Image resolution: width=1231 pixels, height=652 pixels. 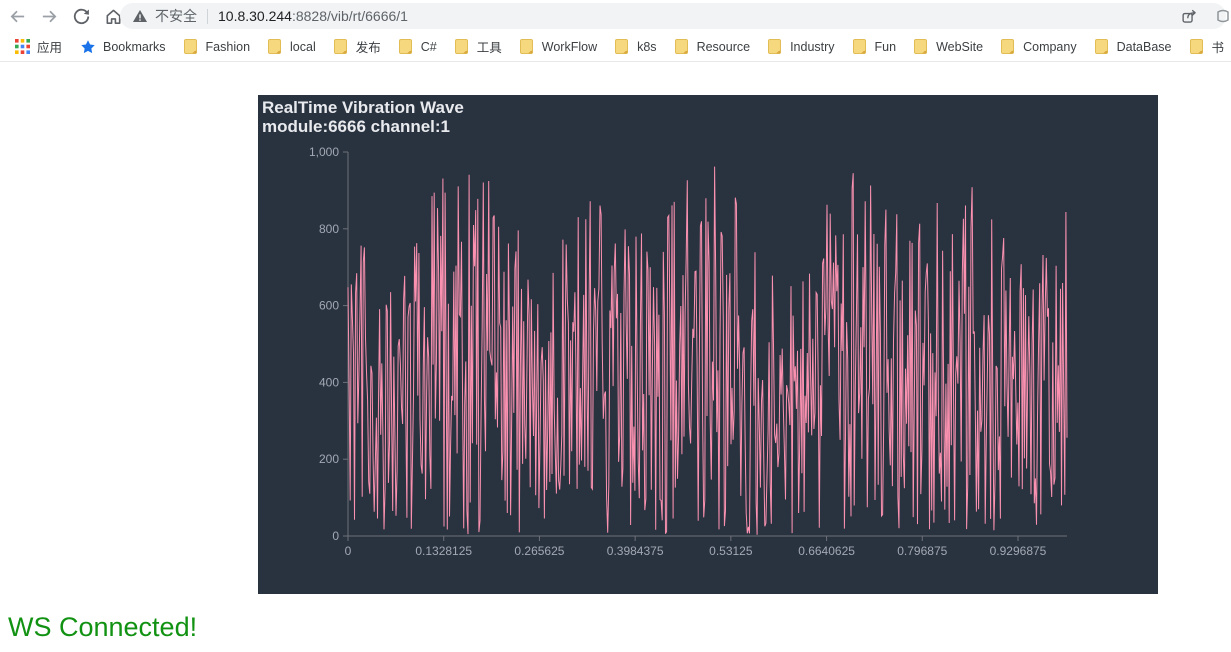 What do you see at coordinates (885, 46) in the screenshot?
I see `bookmark-folder-label: Fun` at bounding box center [885, 46].